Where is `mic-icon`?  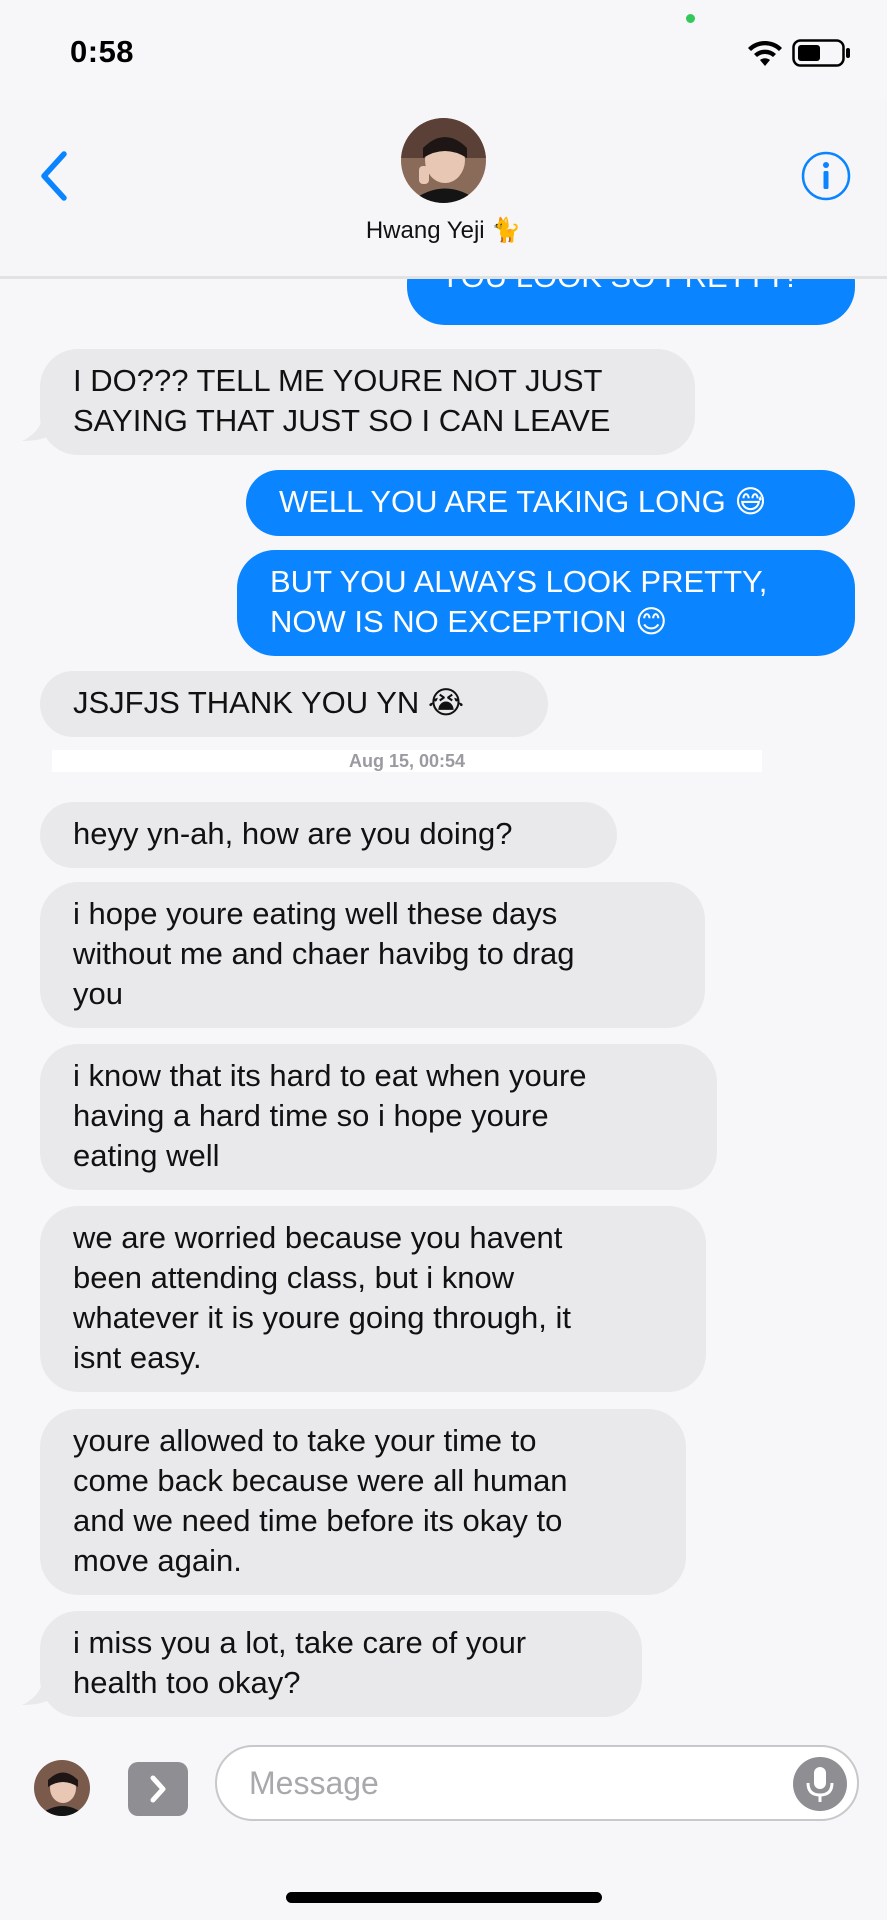
mic-icon is located at coordinates (820, 1784).